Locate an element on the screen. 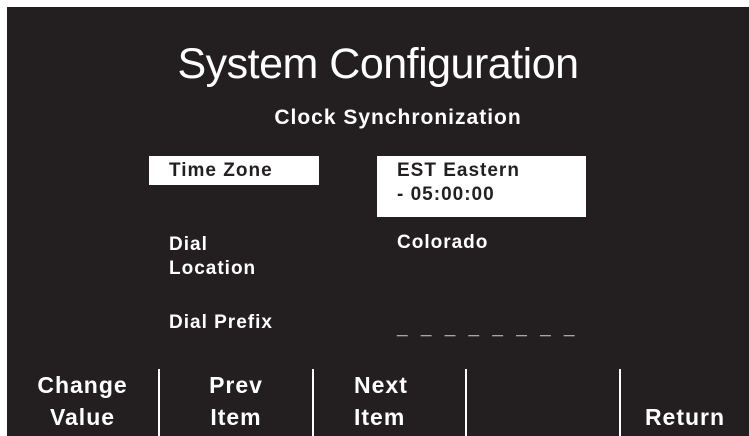  prev-item-line1: Prev is located at coordinates (236, 385).